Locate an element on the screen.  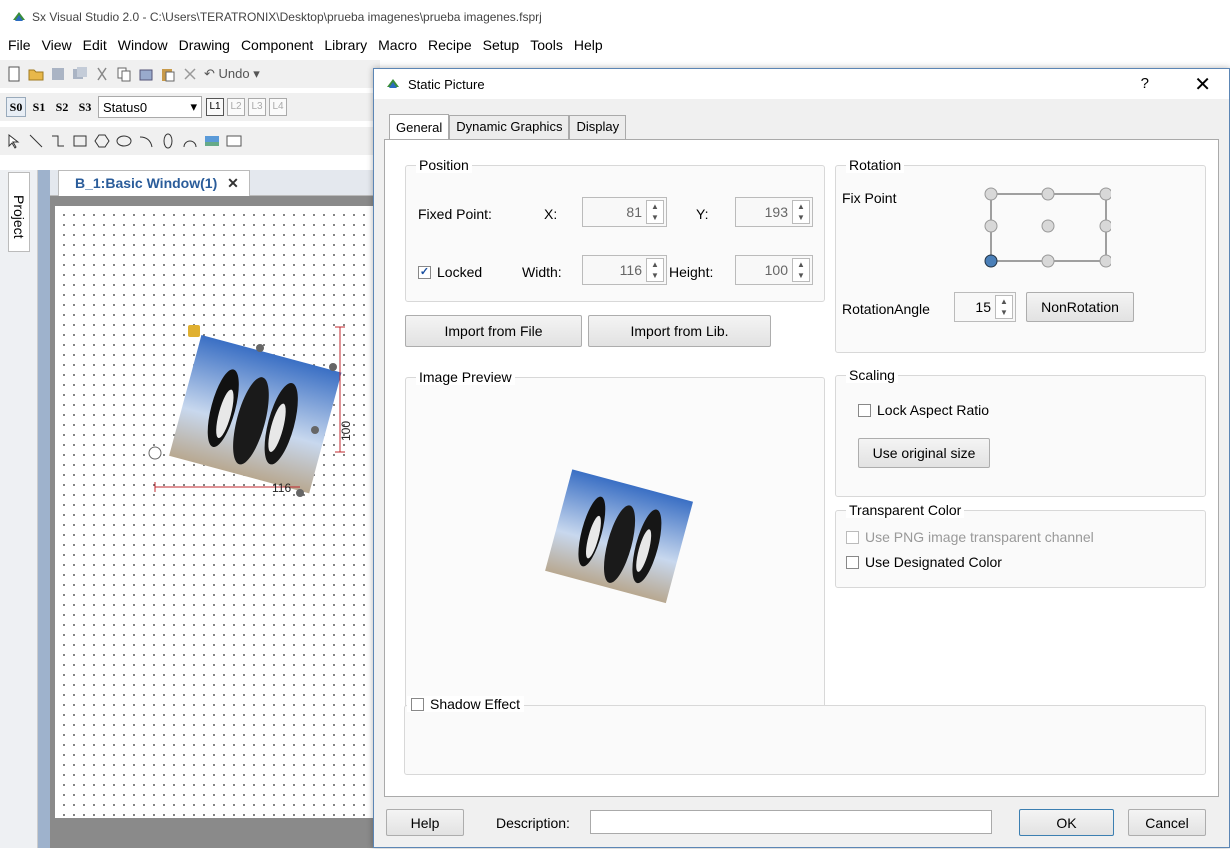
menu-library: Library is located at coordinates (345, 45).